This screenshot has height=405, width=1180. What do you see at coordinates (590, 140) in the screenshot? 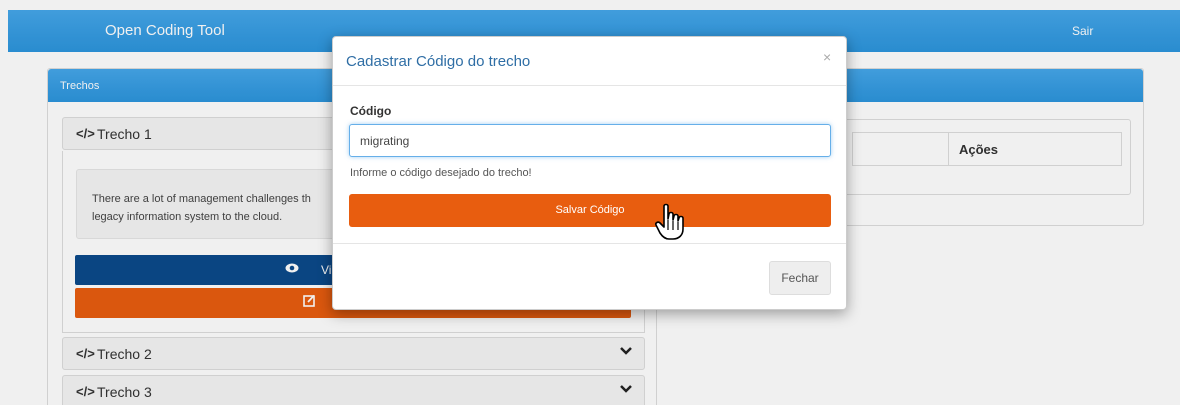
I see `code-input` at bounding box center [590, 140].